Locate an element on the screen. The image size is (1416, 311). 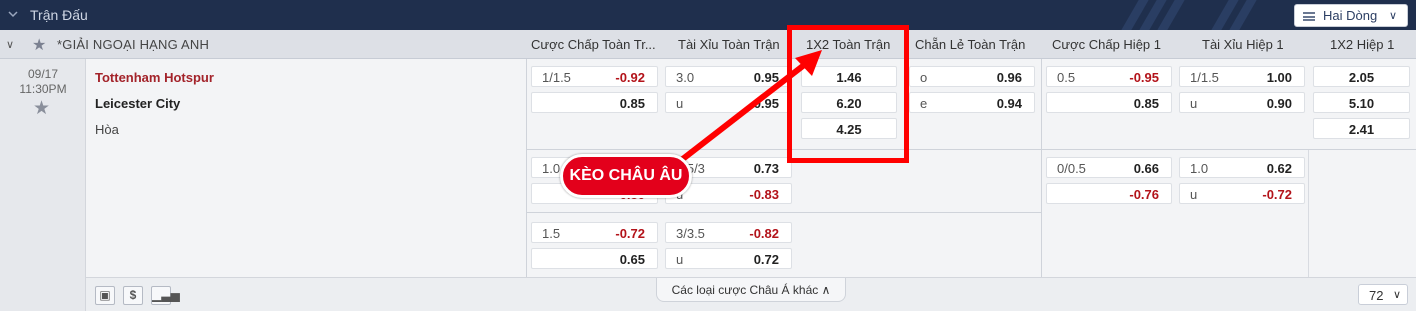
annotation-label: KÈO CHÂU ÂU is located at coordinates (626, 176).